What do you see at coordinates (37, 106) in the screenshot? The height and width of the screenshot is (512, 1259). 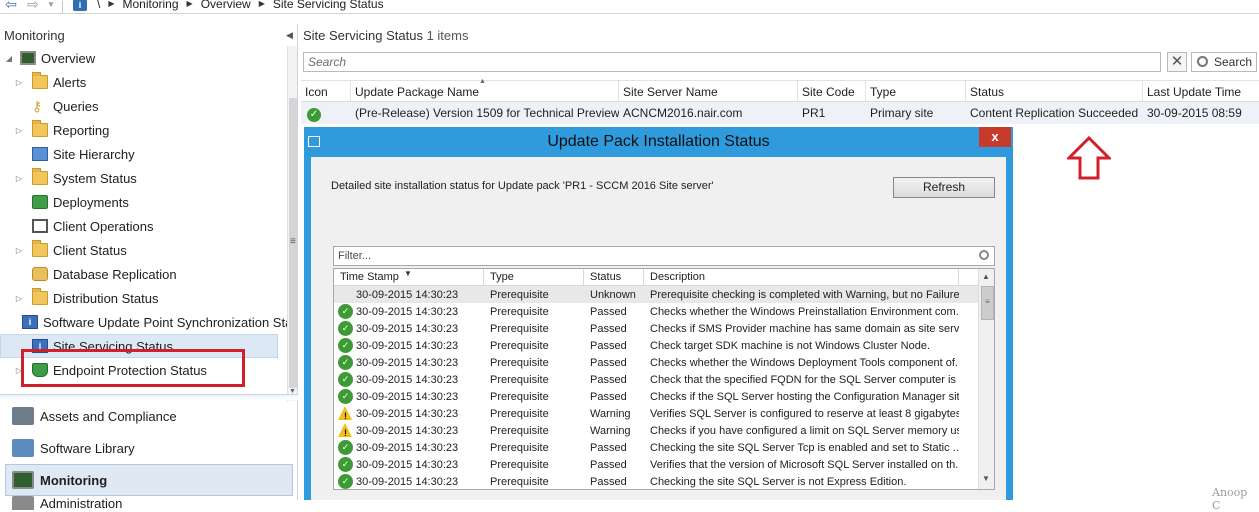 I see `key-icon: ⚷` at bounding box center [37, 106].